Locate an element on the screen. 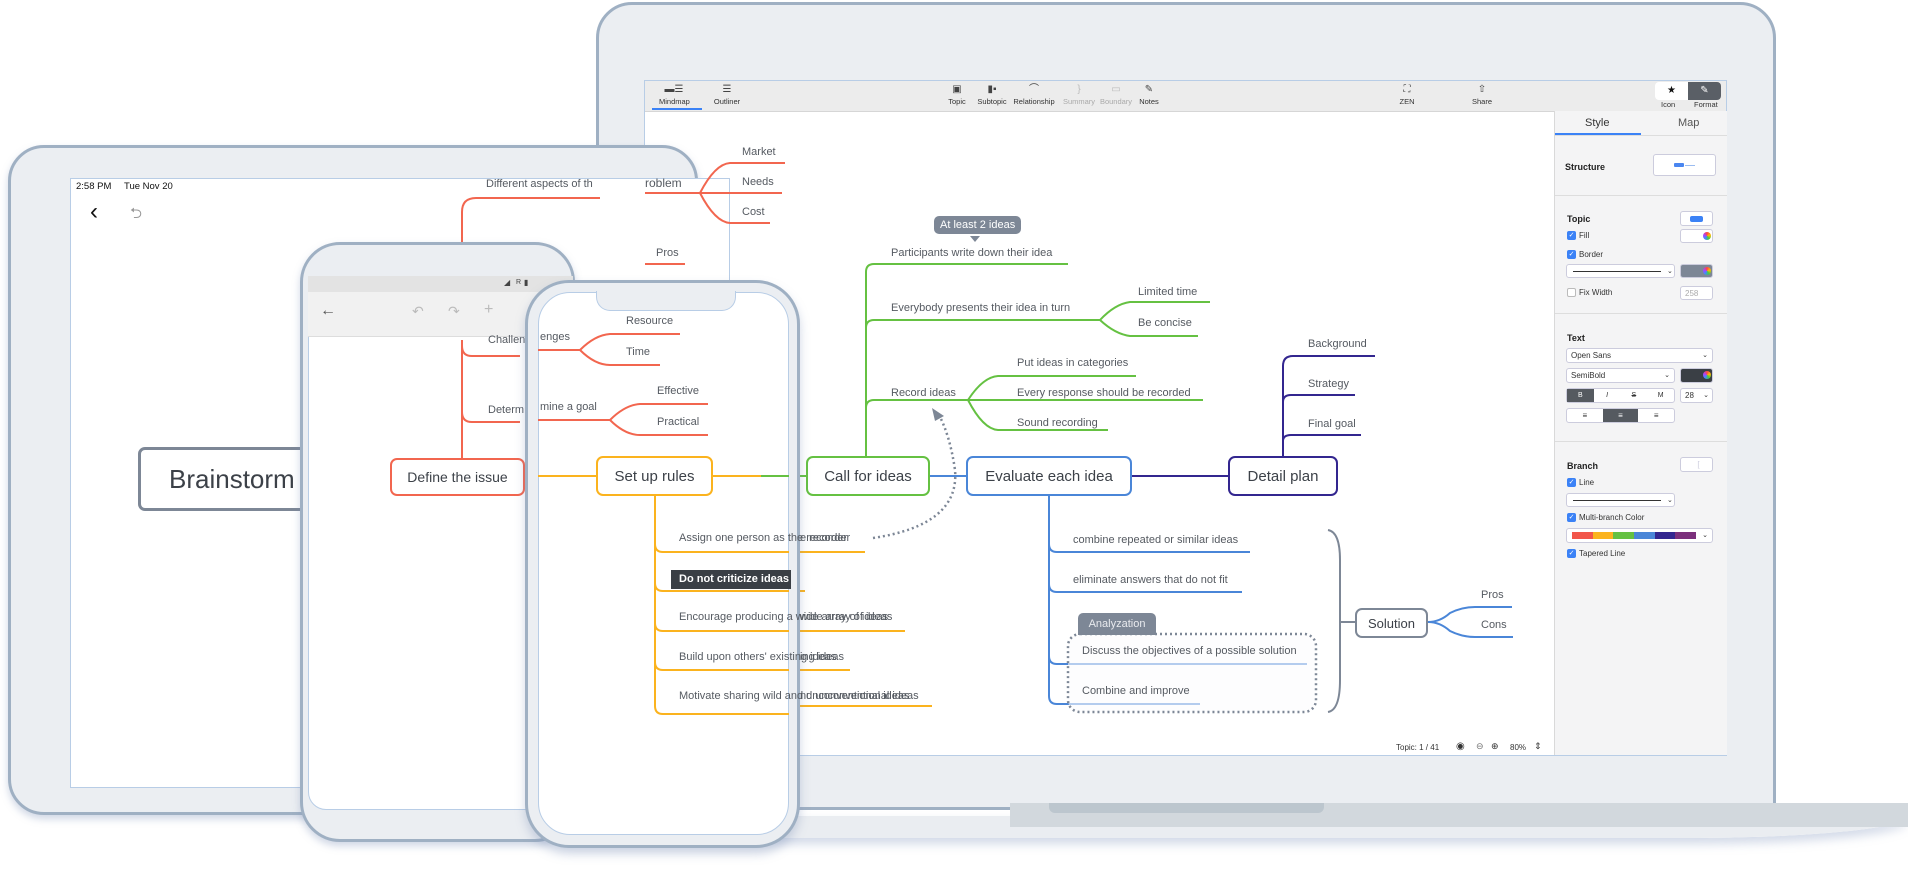 Image resolution: width=1908 pixels, height=869 pixels. topic-detail-plan: Detail plan is located at coordinates (1283, 476).